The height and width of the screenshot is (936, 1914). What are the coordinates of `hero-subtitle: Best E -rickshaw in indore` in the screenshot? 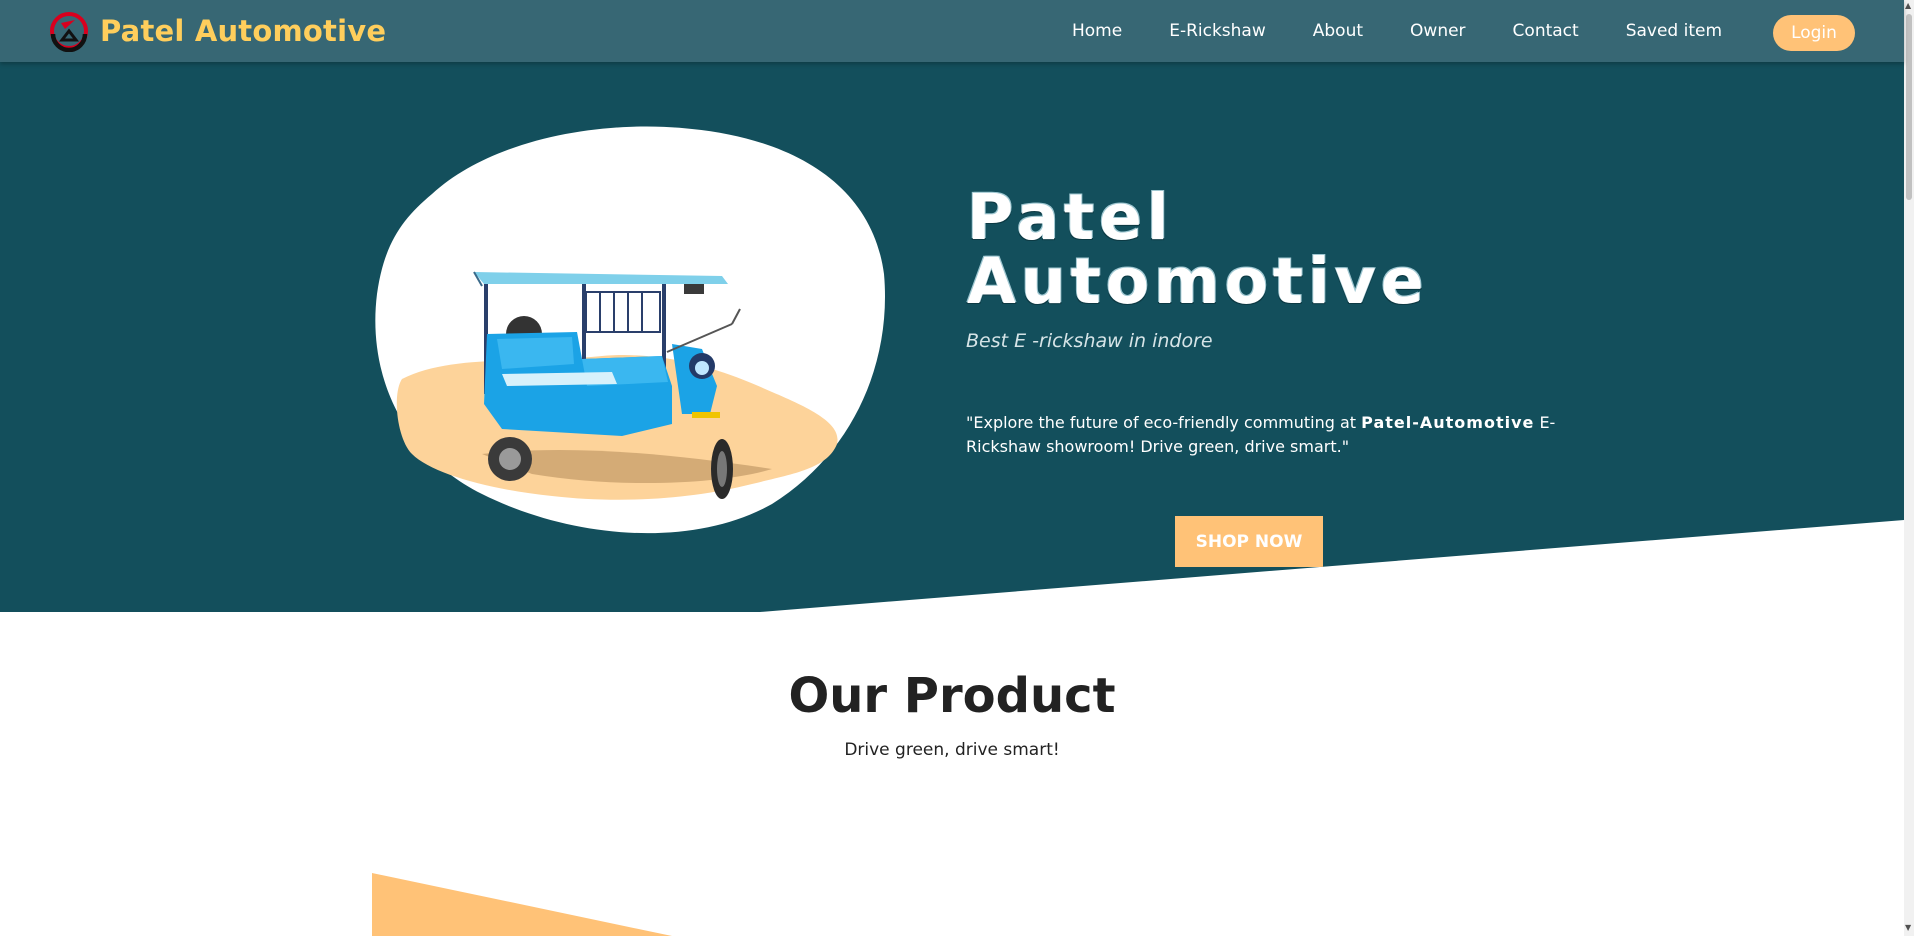 It's located at (1089, 341).